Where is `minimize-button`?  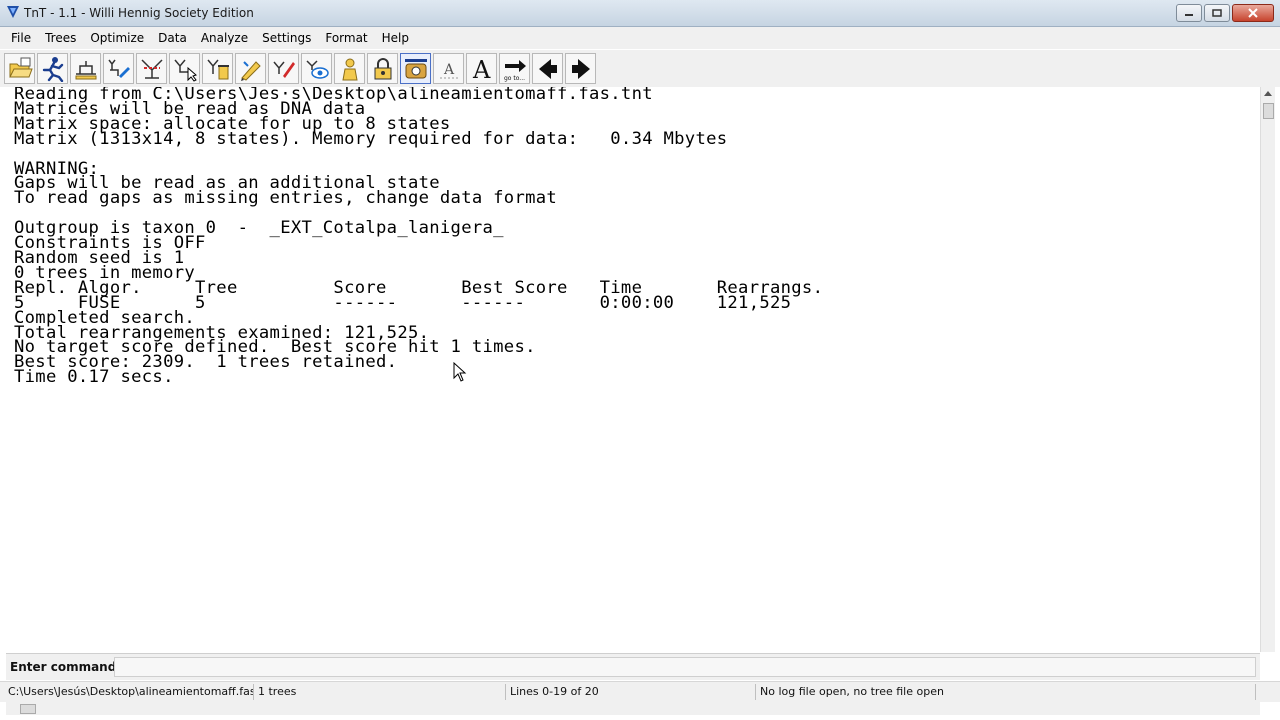 minimize-button is located at coordinates (1189, 13).